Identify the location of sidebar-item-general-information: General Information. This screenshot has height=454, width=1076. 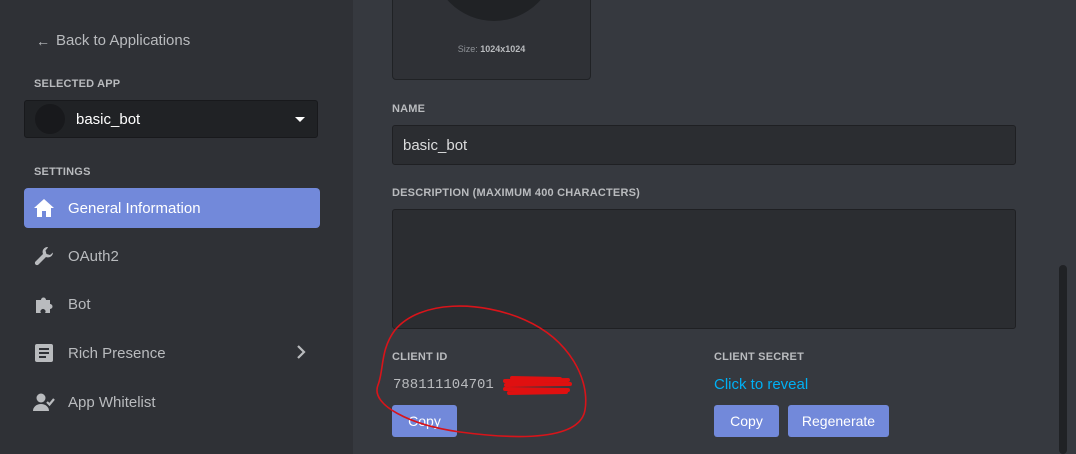
(172, 208).